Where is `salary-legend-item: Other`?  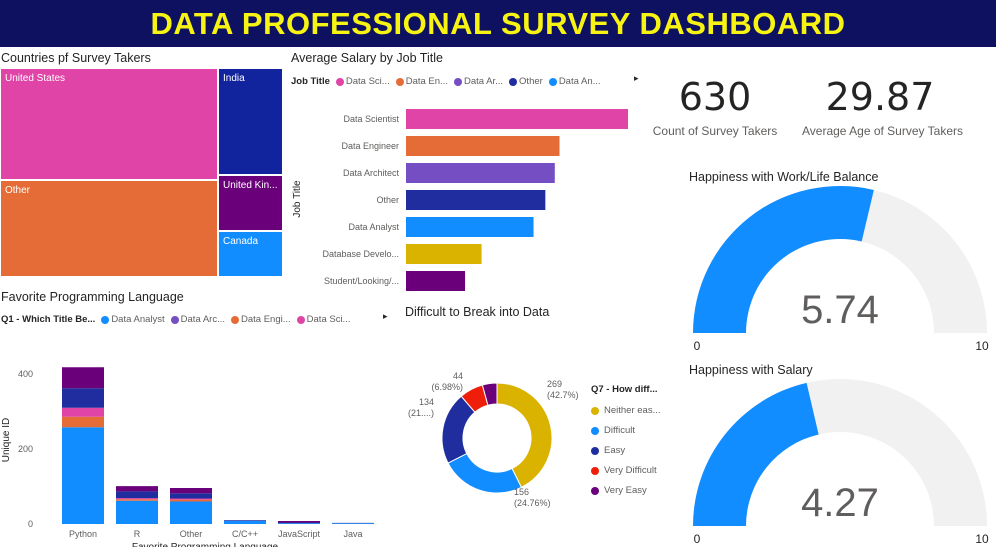
salary-legend-item: Other is located at coordinates (526, 81).